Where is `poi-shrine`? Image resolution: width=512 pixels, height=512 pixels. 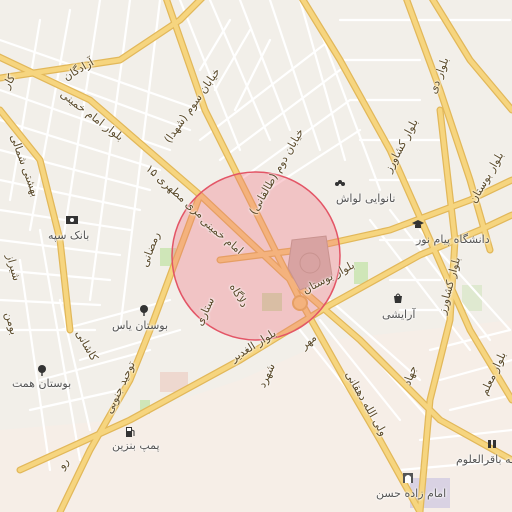 poi-shrine is located at coordinates (408, 478).